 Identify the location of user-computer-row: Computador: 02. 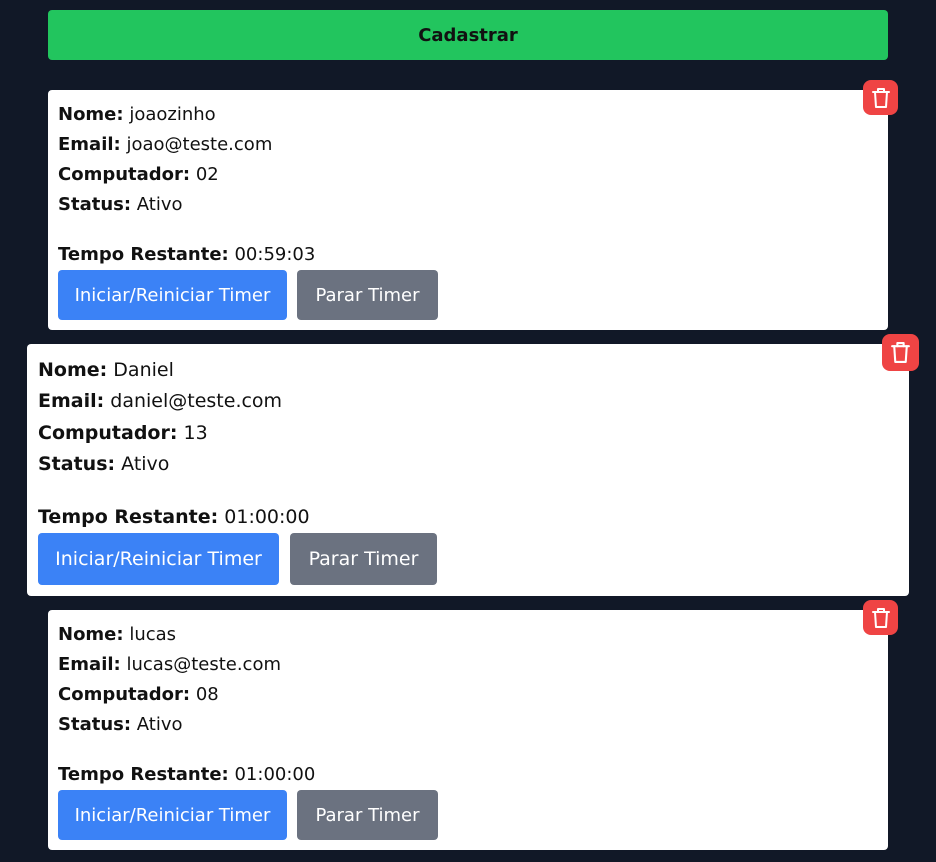
(138, 174).